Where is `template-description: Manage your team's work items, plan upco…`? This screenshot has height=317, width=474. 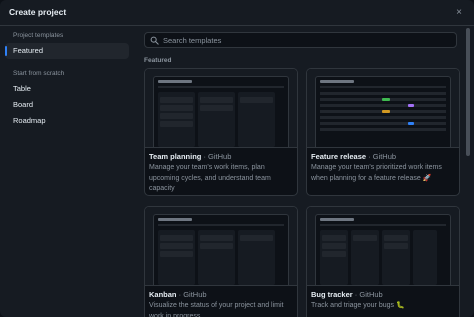 template-description: Manage your team's work items, plan upco… is located at coordinates (210, 178).